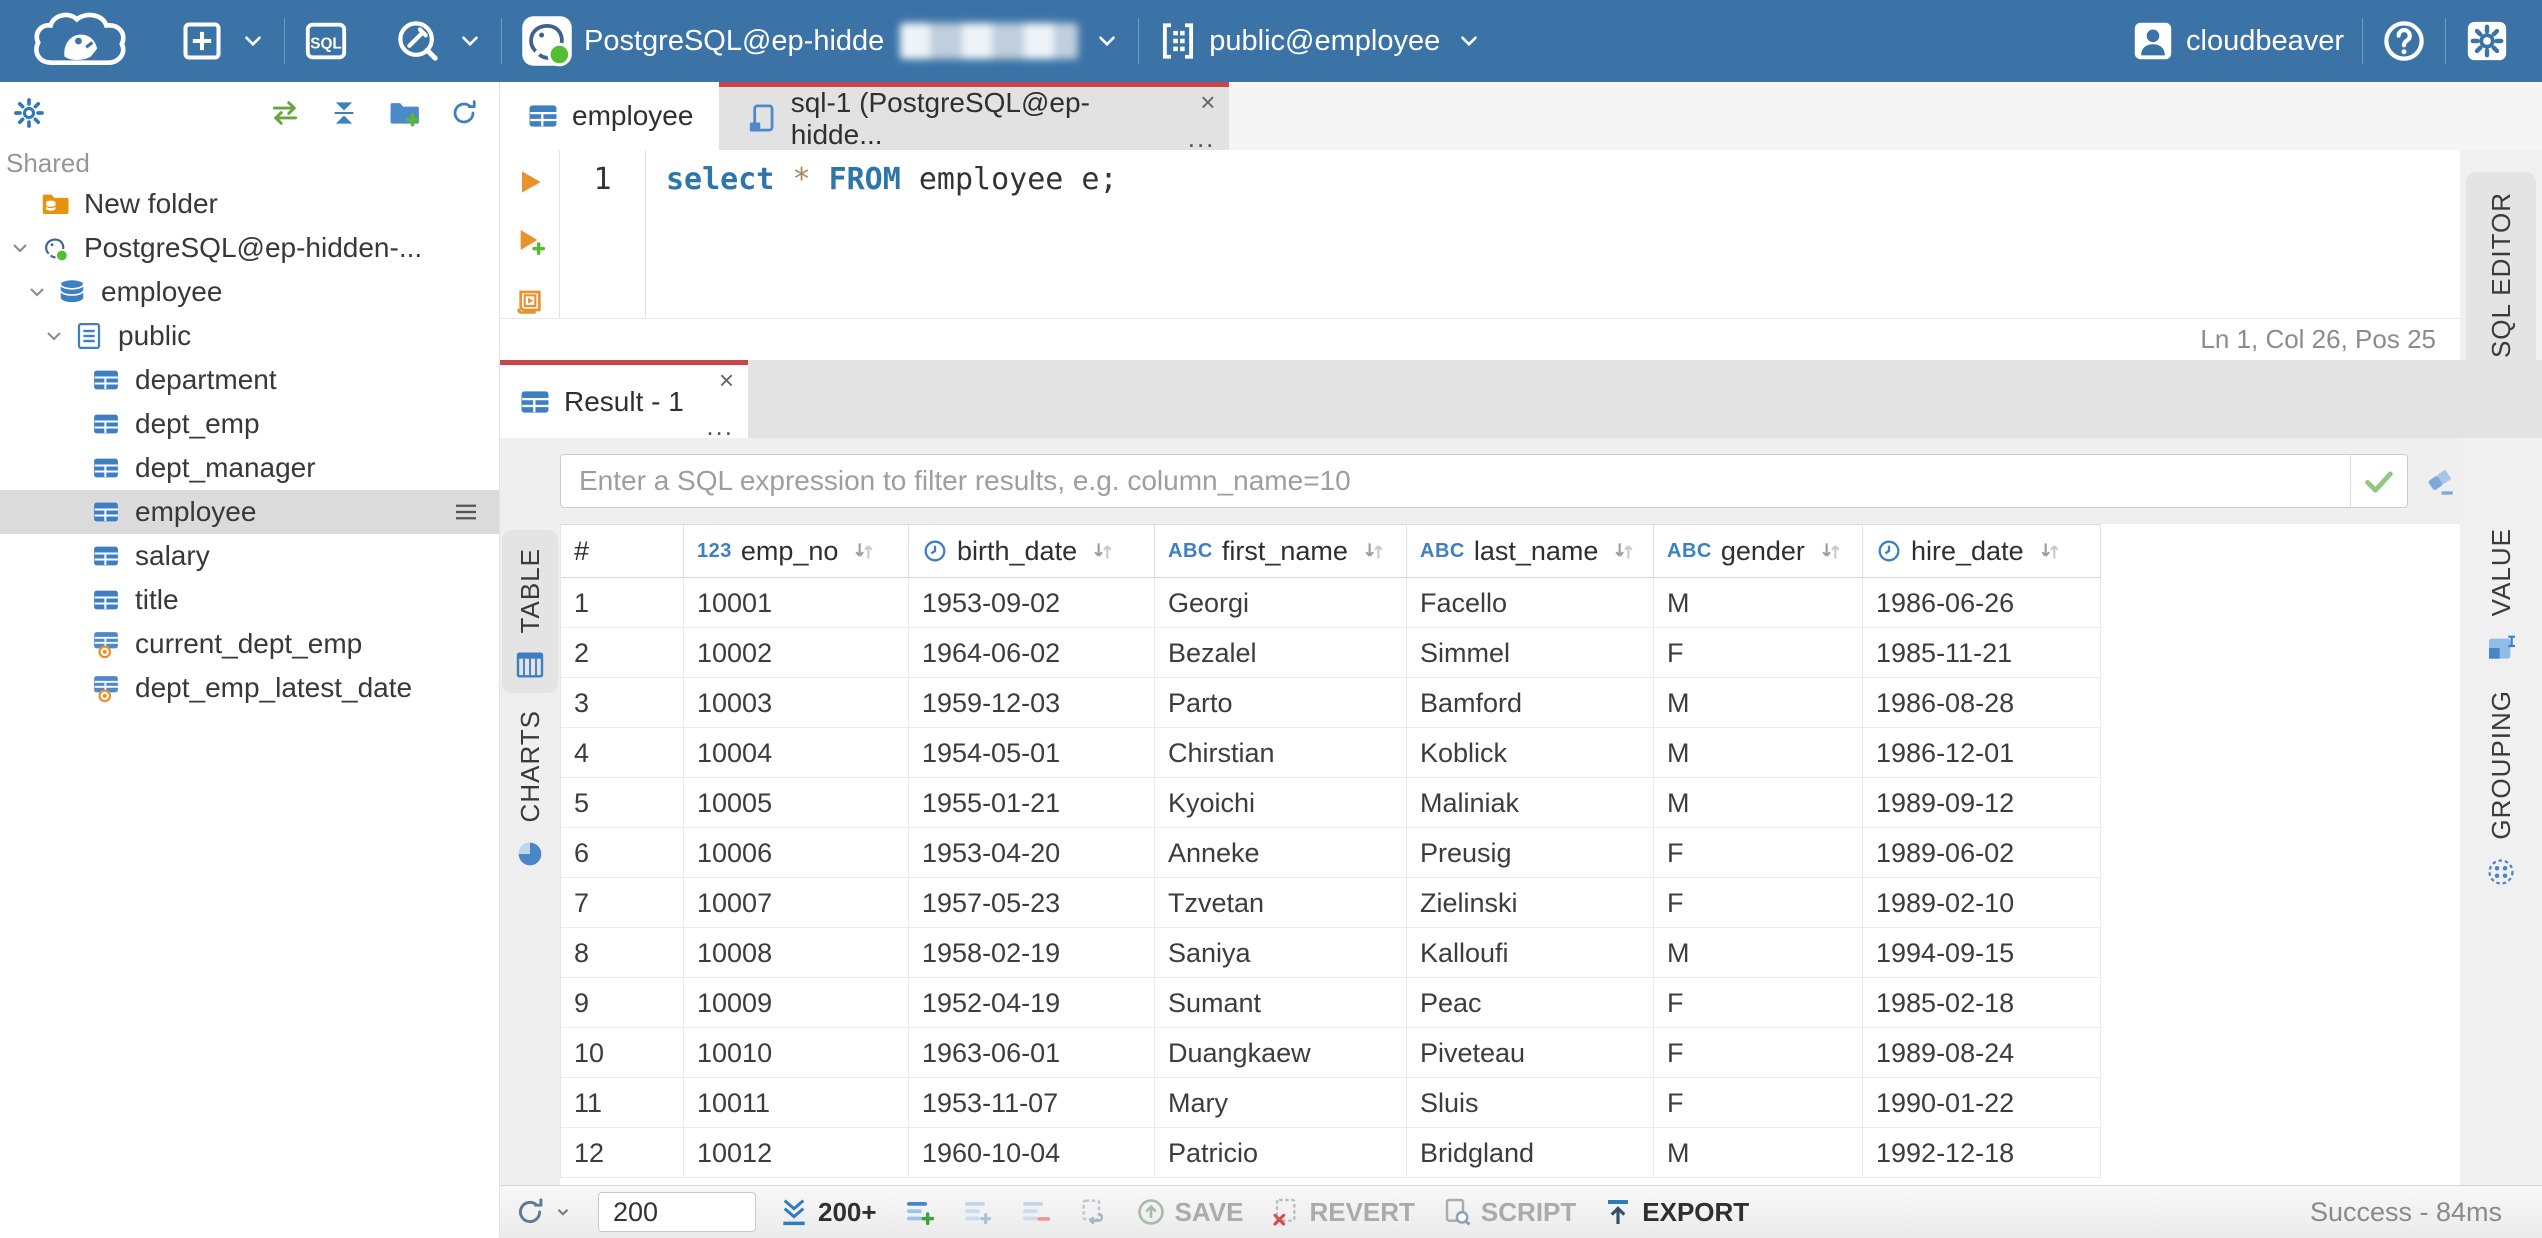  Describe the element at coordinates (1032, 753) in the screenshot. I see `data-cell: 1954-05-01` at that location.